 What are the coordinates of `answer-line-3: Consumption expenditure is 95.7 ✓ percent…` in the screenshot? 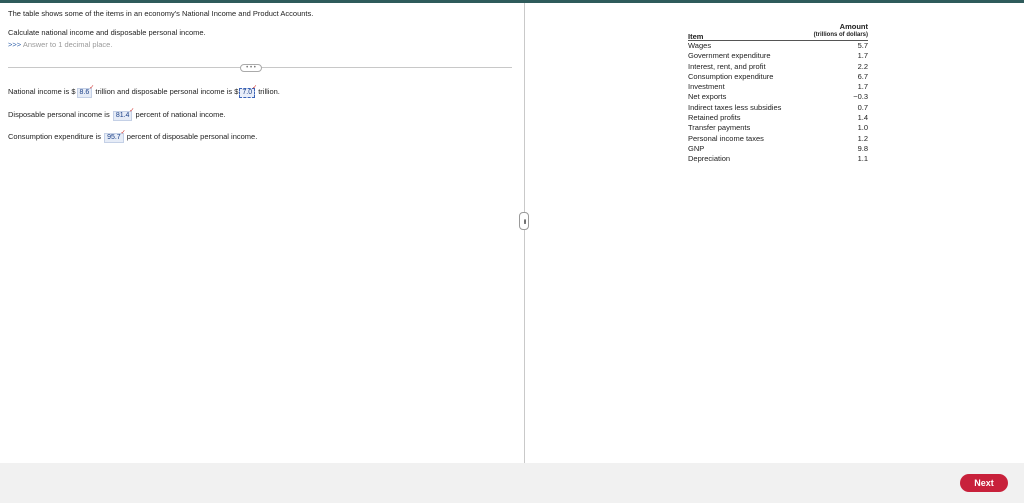 It's located at (133, 136).